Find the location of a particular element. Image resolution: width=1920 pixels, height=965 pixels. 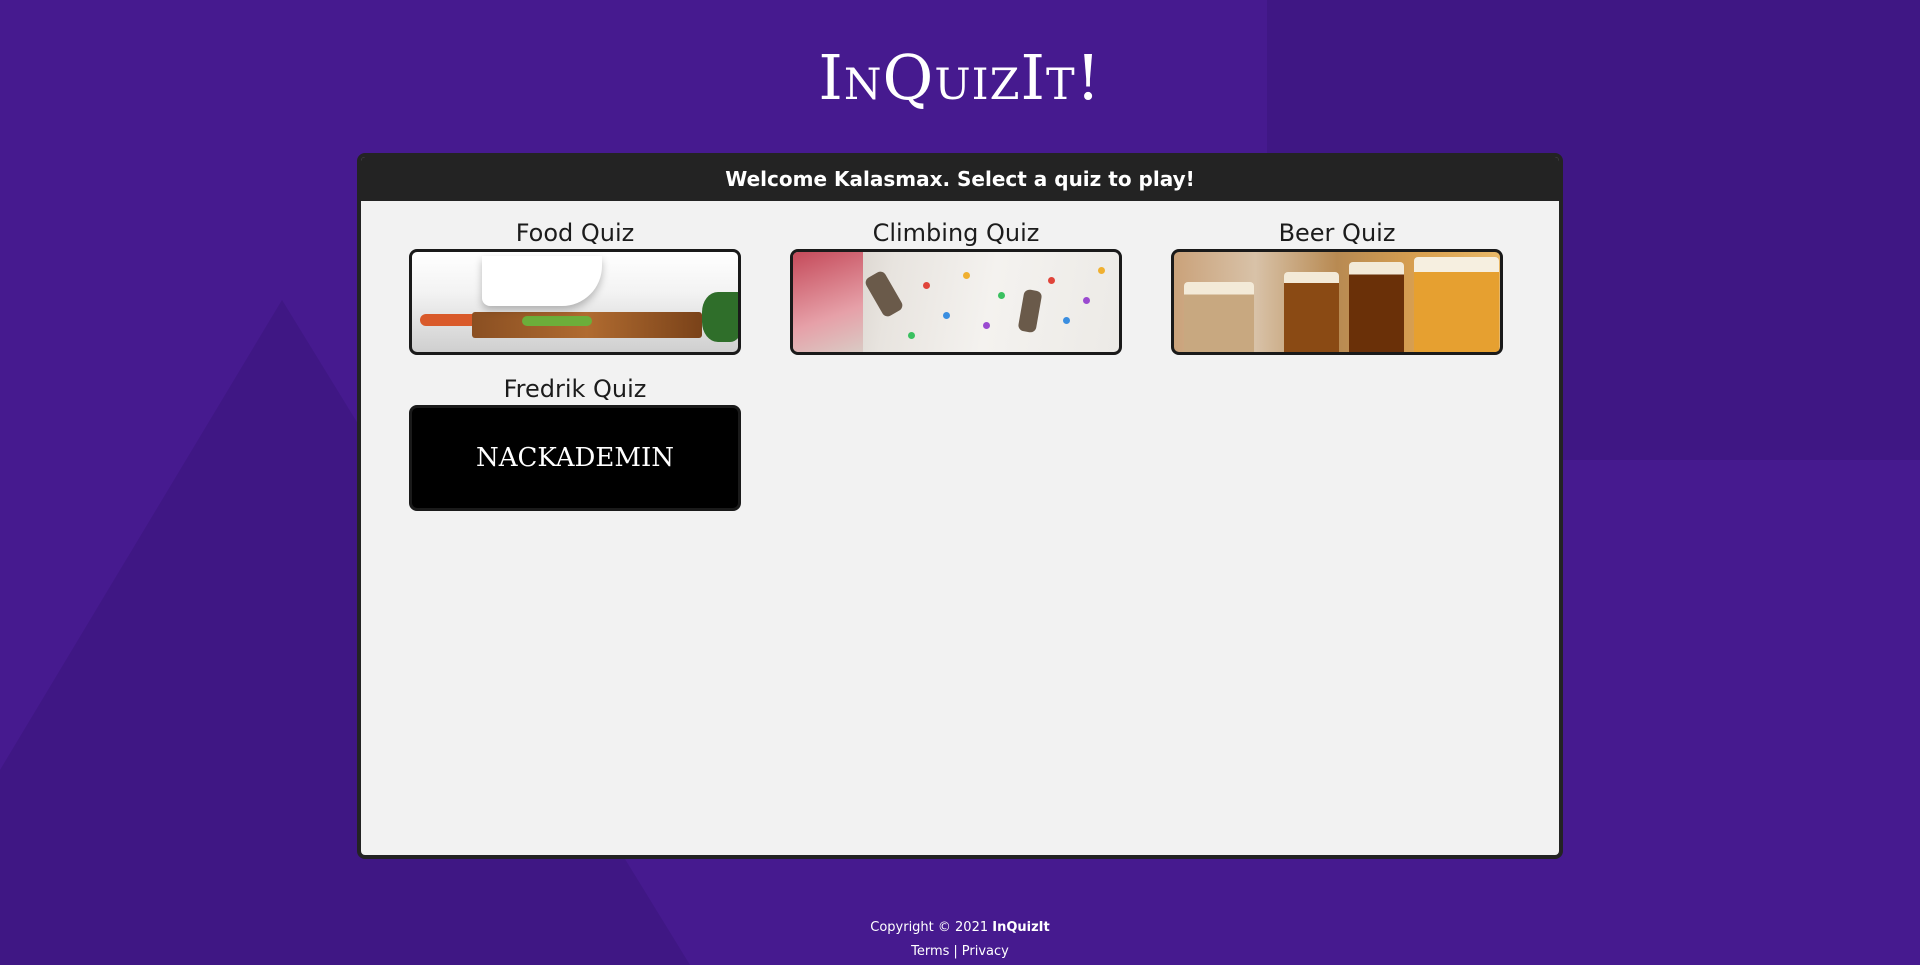

quiz-card-beer: Beer Quiz is located at coordinates (1337, 286).